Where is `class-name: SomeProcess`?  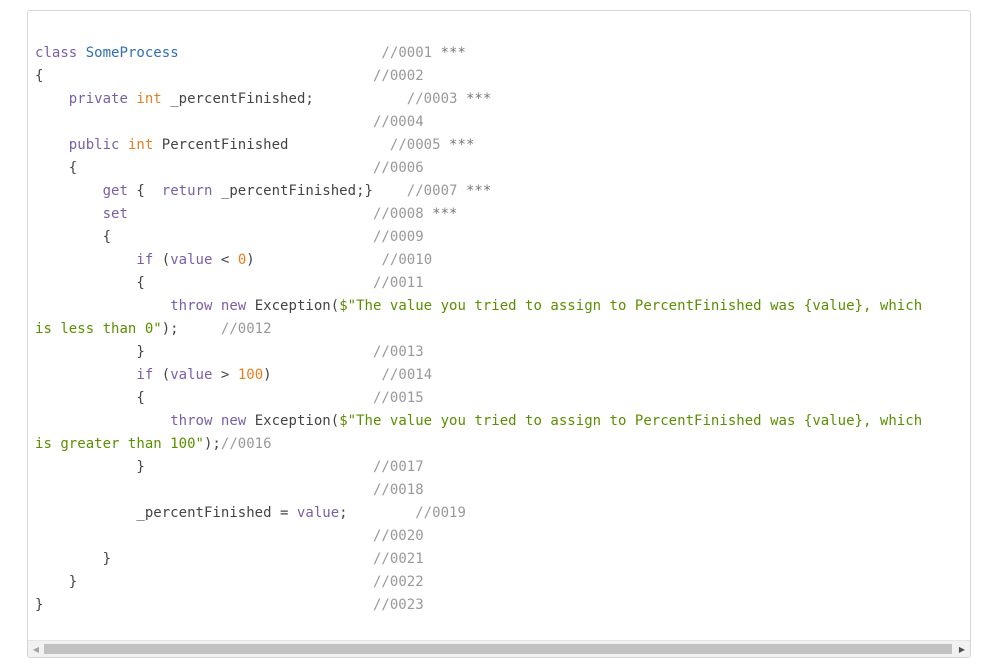 class-name: SomeProcess is located at coordinates (132, 53).